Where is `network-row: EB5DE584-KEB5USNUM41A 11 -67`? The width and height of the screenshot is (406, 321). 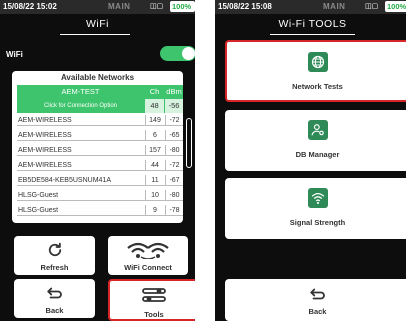 network-row: EB5DE584-KEB5USNUM41A 11 -67 is located at coordinates (100, 180).